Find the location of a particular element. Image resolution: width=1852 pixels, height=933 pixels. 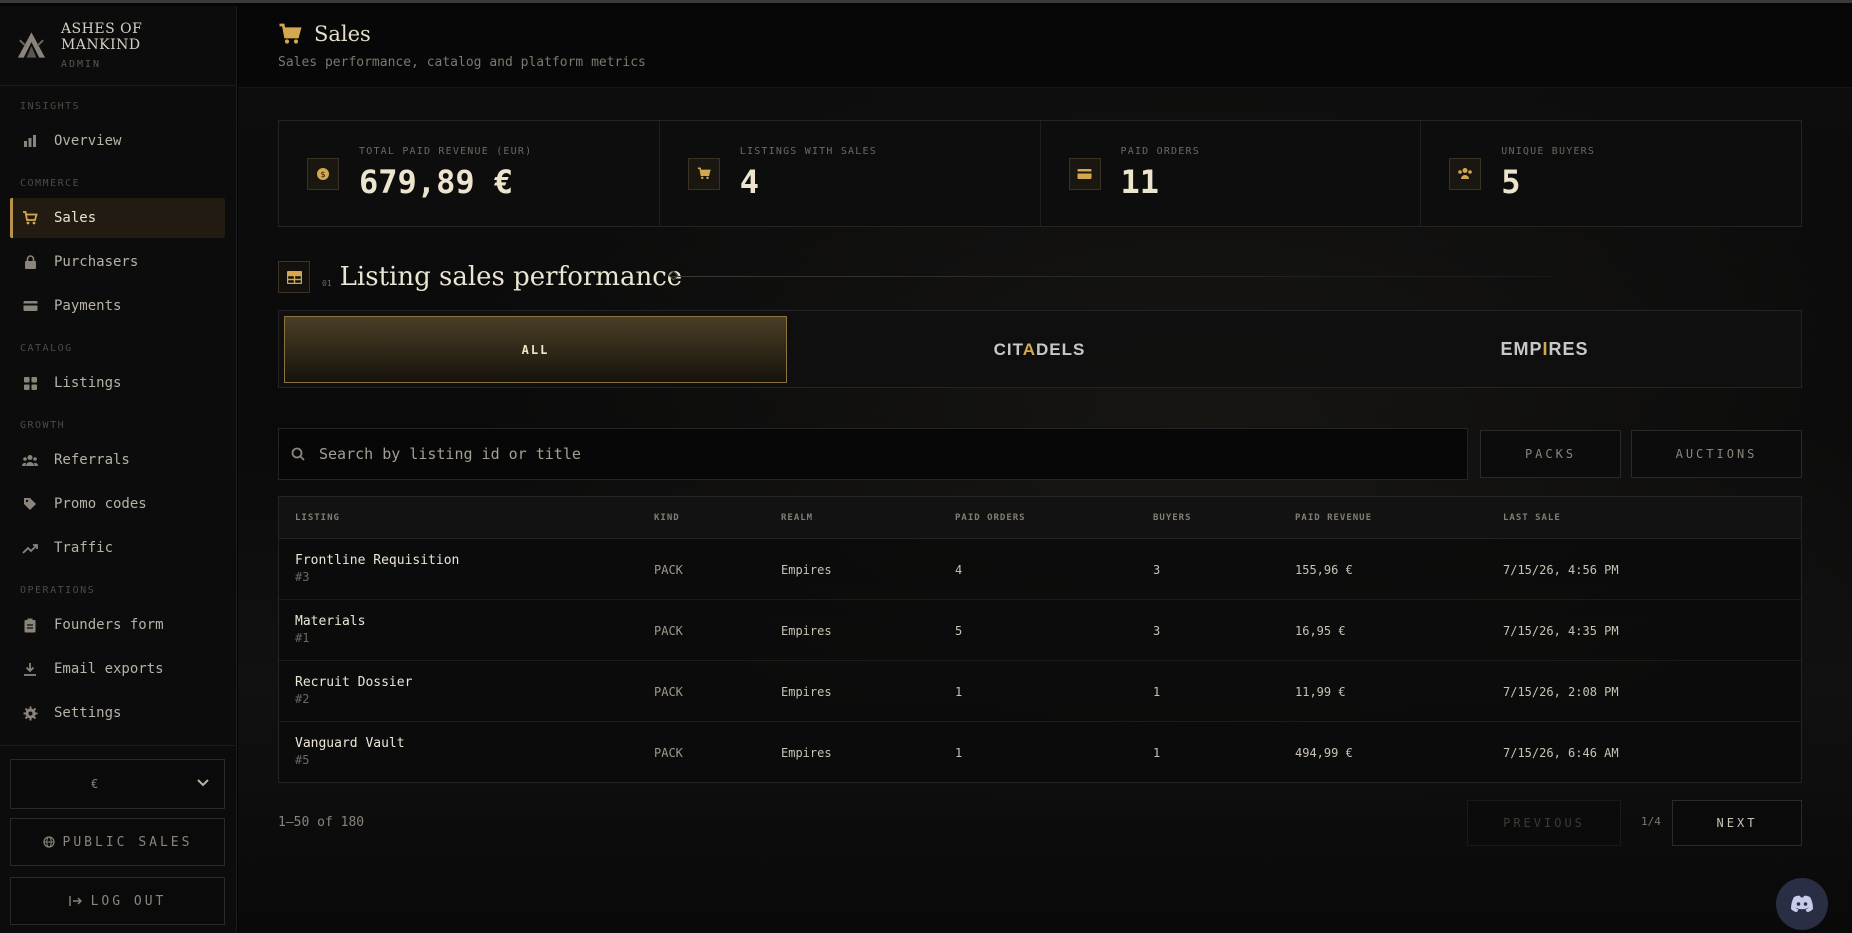

tab-citadels: CITADELS is located at coordinates (1039, 349).